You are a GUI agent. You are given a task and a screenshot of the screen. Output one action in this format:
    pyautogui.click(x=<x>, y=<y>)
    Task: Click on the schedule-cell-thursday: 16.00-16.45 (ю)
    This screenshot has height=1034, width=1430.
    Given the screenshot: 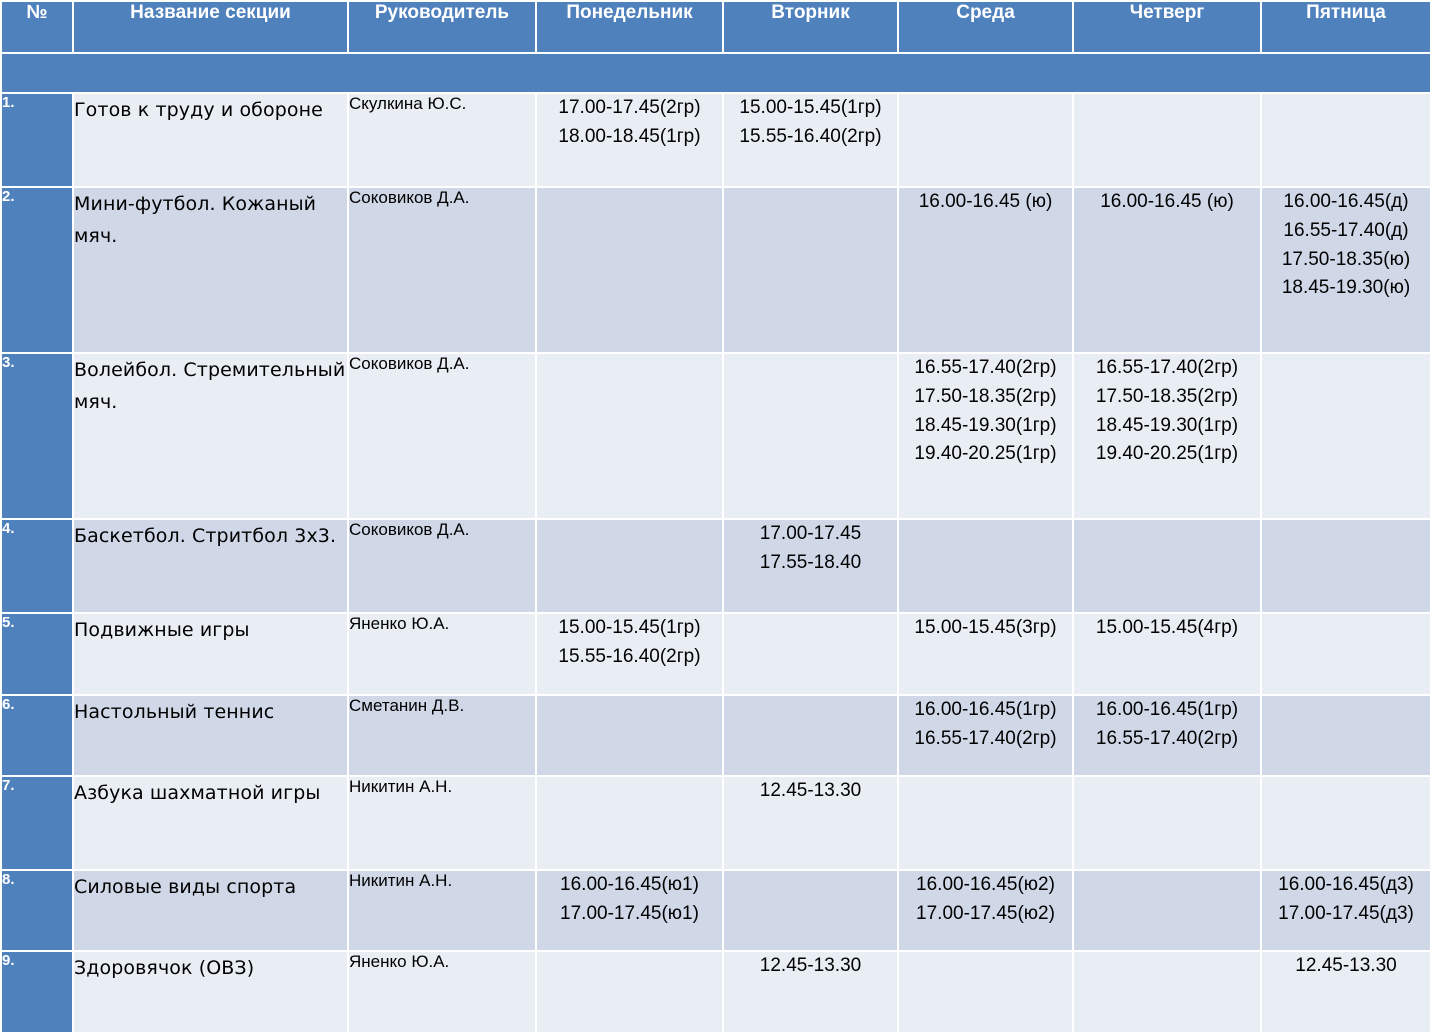 What is the action you would take?
    pyautogui.click(x=1167, y=270)
    